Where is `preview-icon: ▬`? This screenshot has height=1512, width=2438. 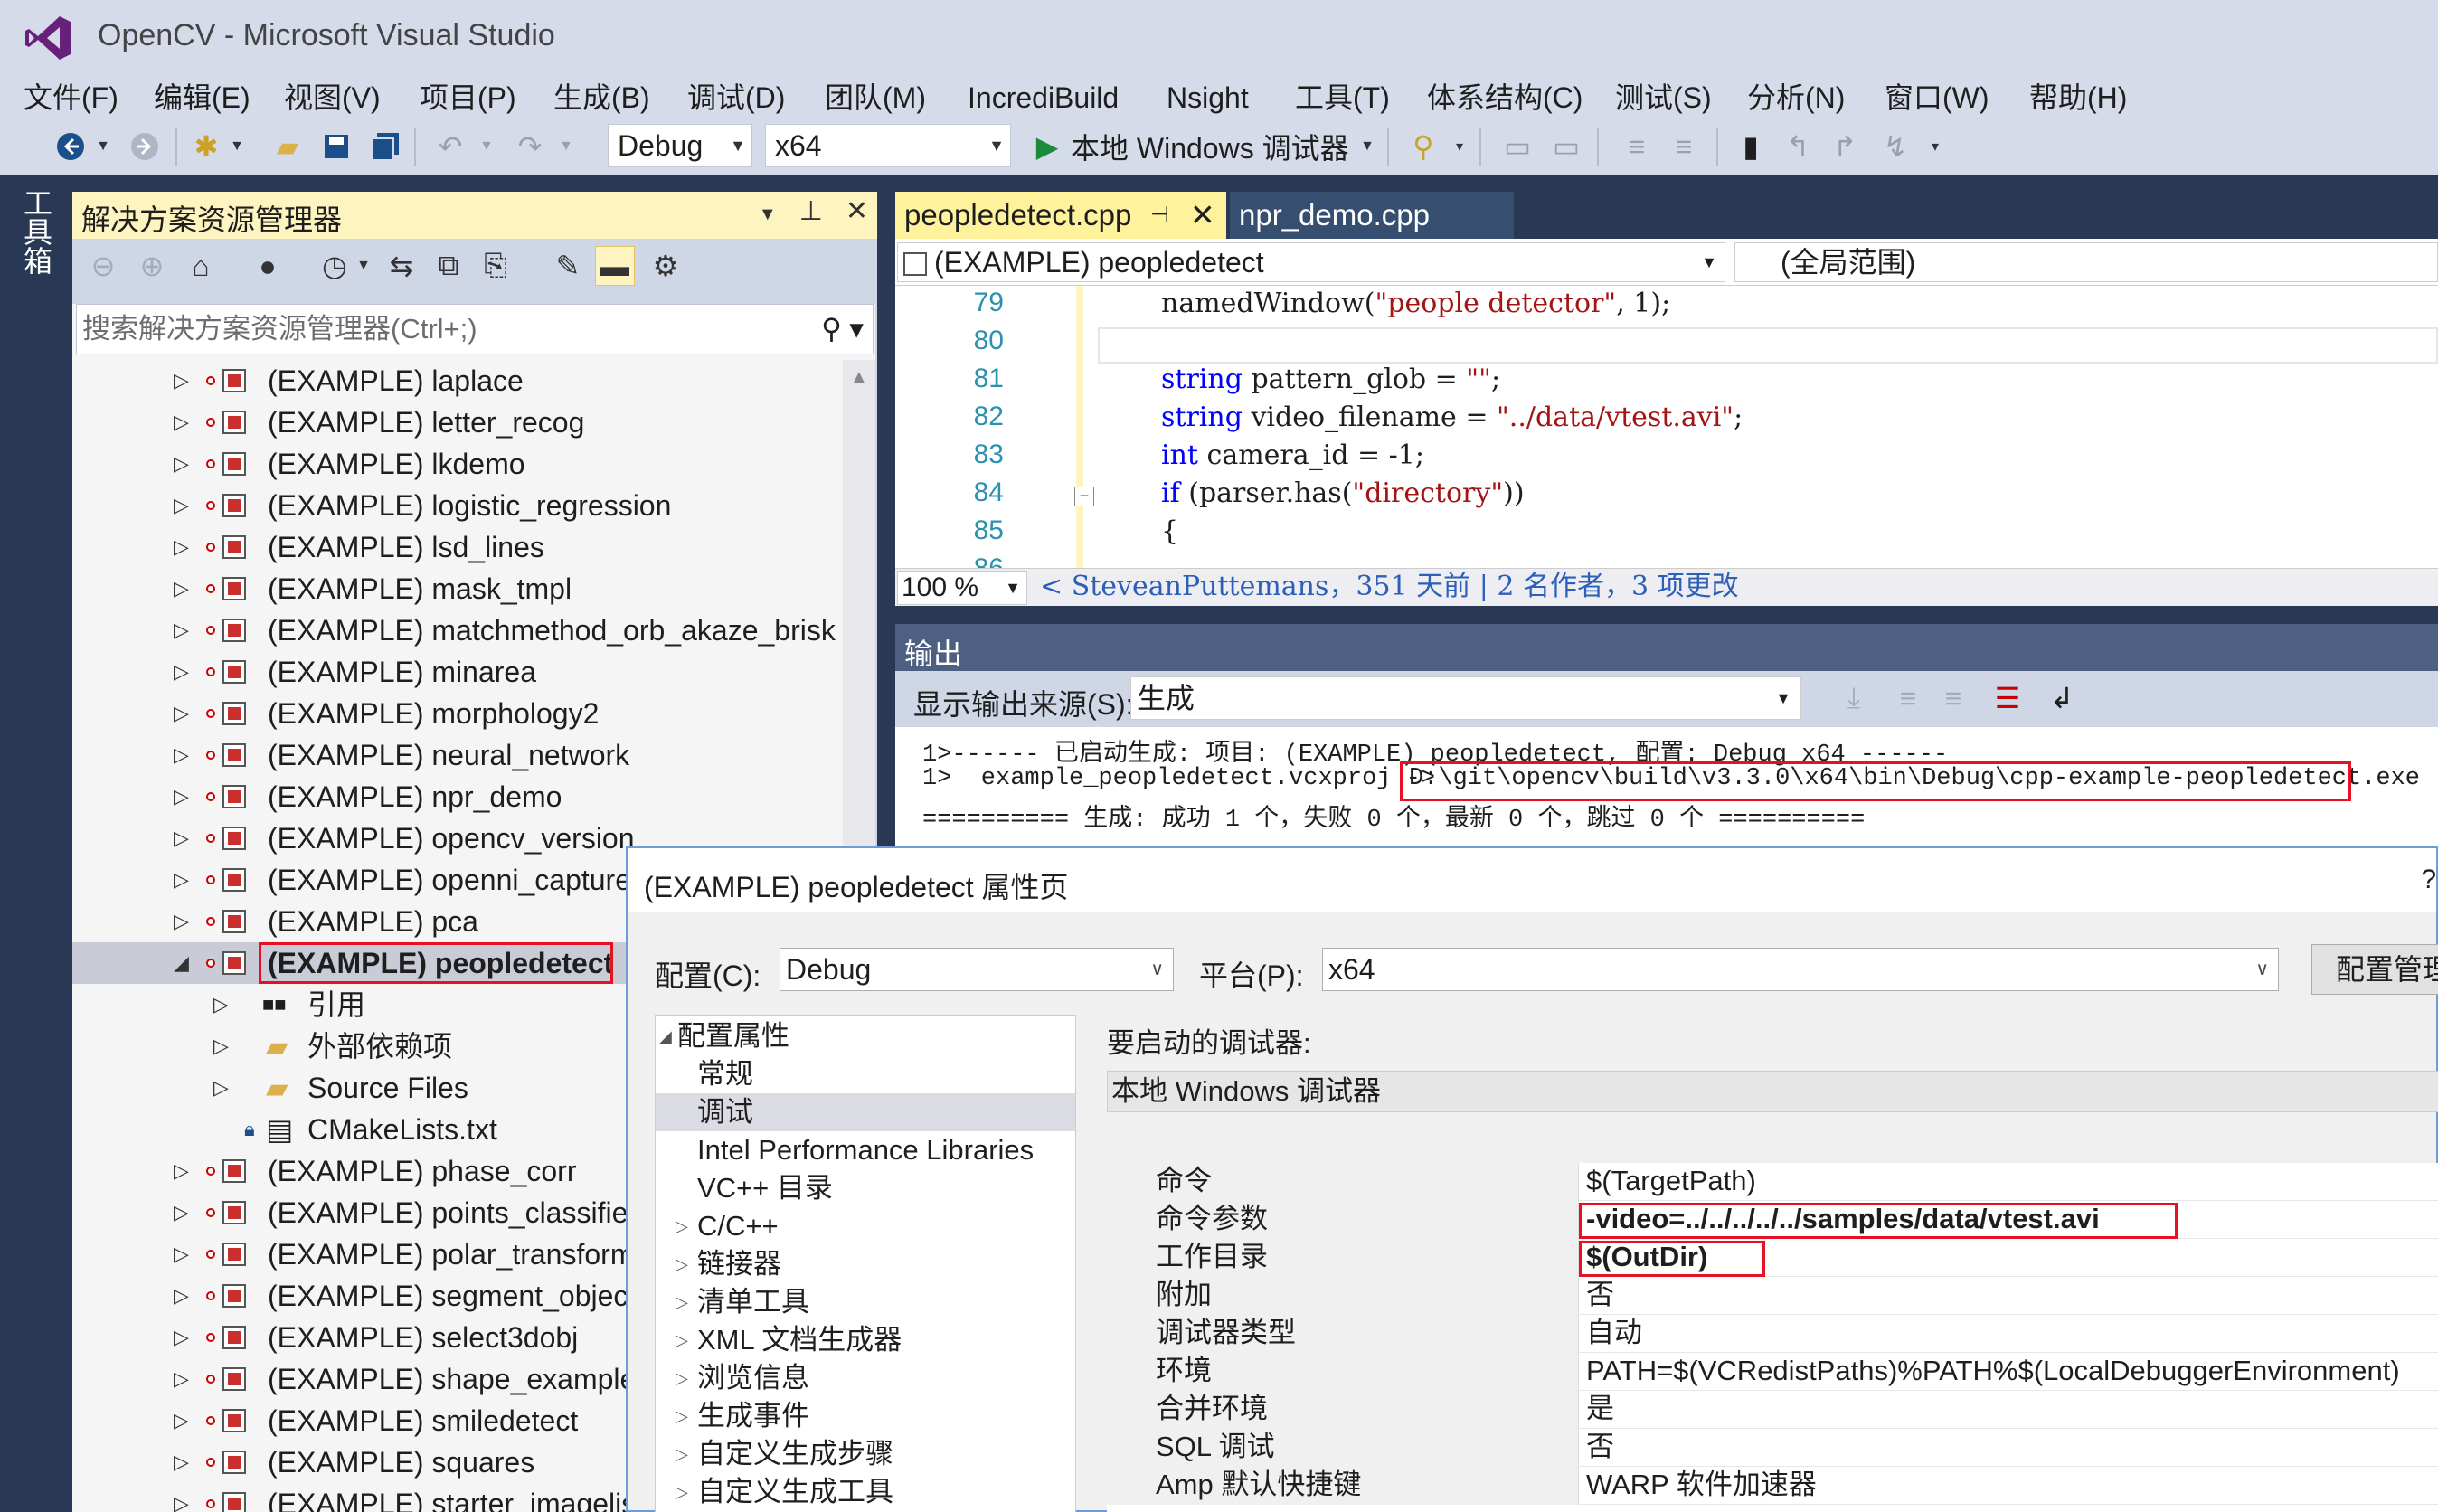 preview-icon: ▬ is located at coordinates (615, 266).